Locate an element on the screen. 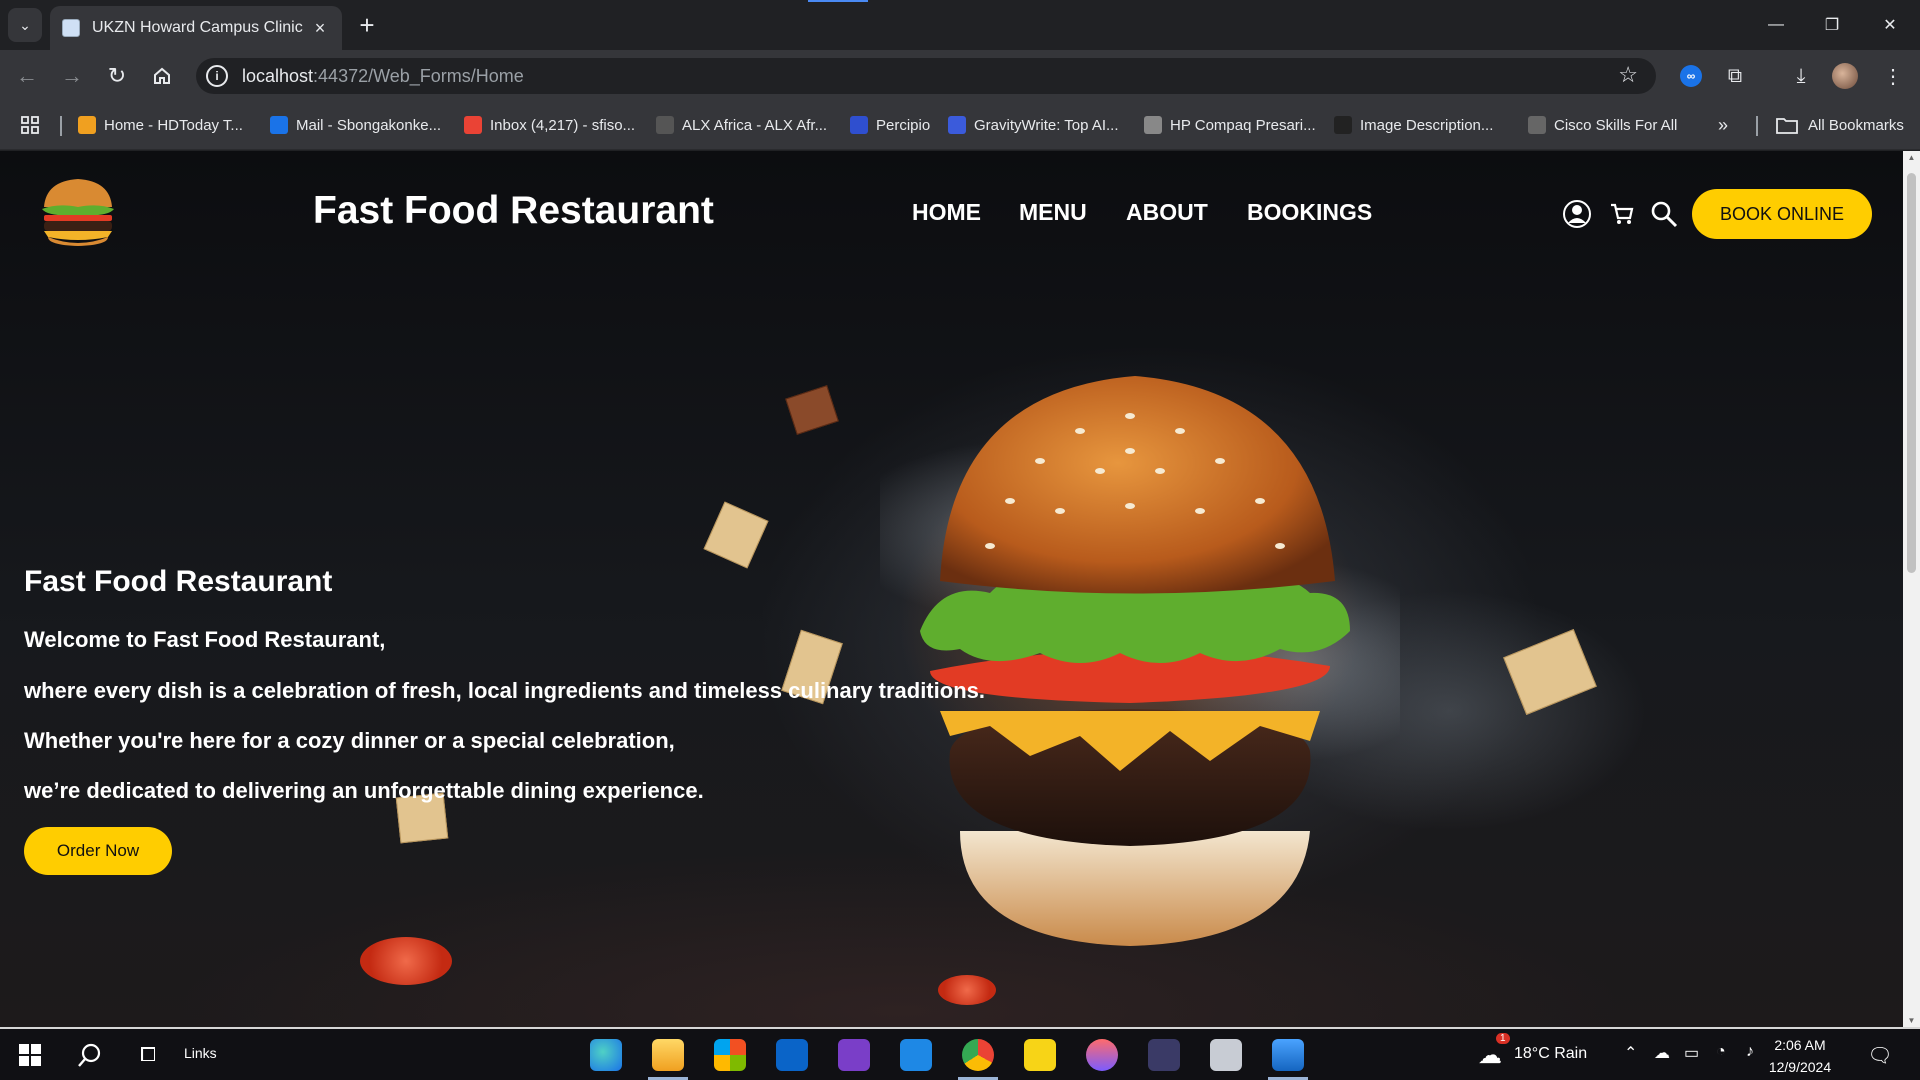 The image size is (1920, 1080). address-bar: i localhost:44372/Web_Forms/Home ☆ is located at coordinates (926, 76).